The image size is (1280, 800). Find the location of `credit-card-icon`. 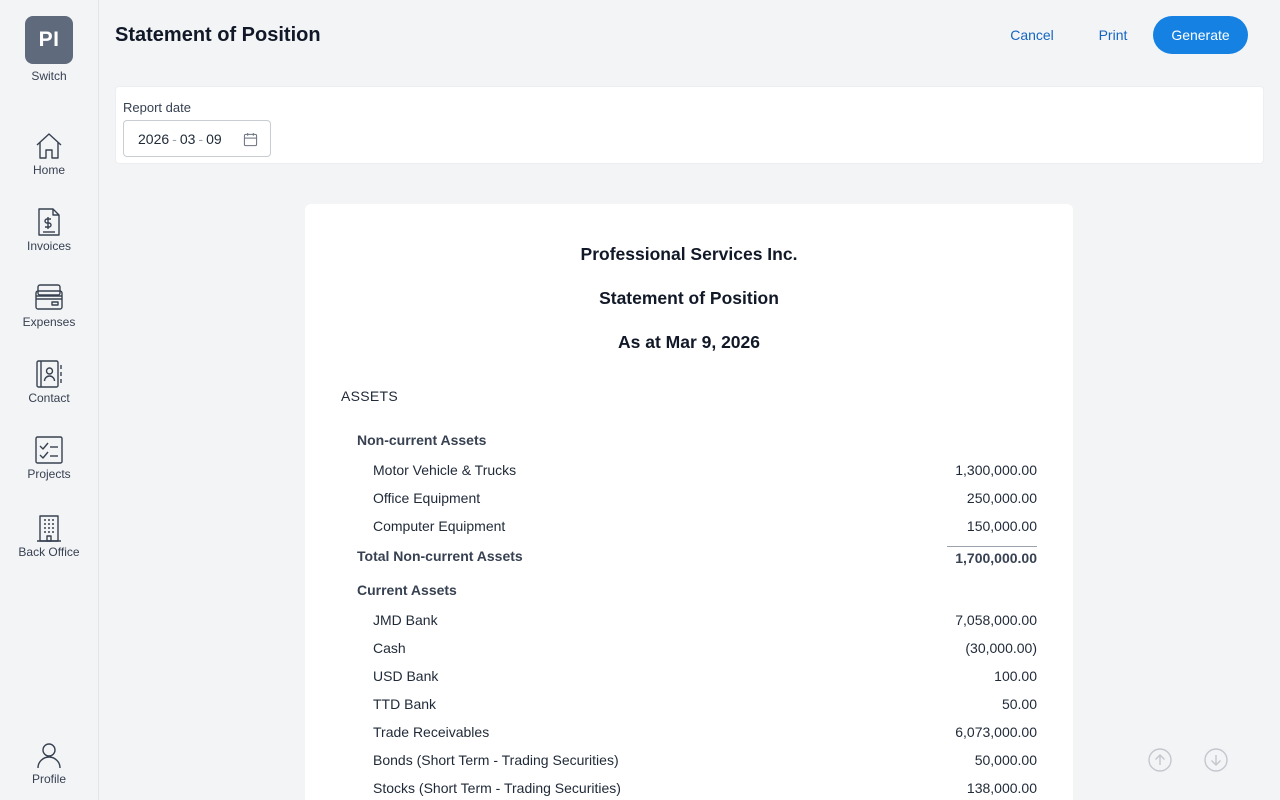

credit-card-icon is located at coordinates (49, 297).